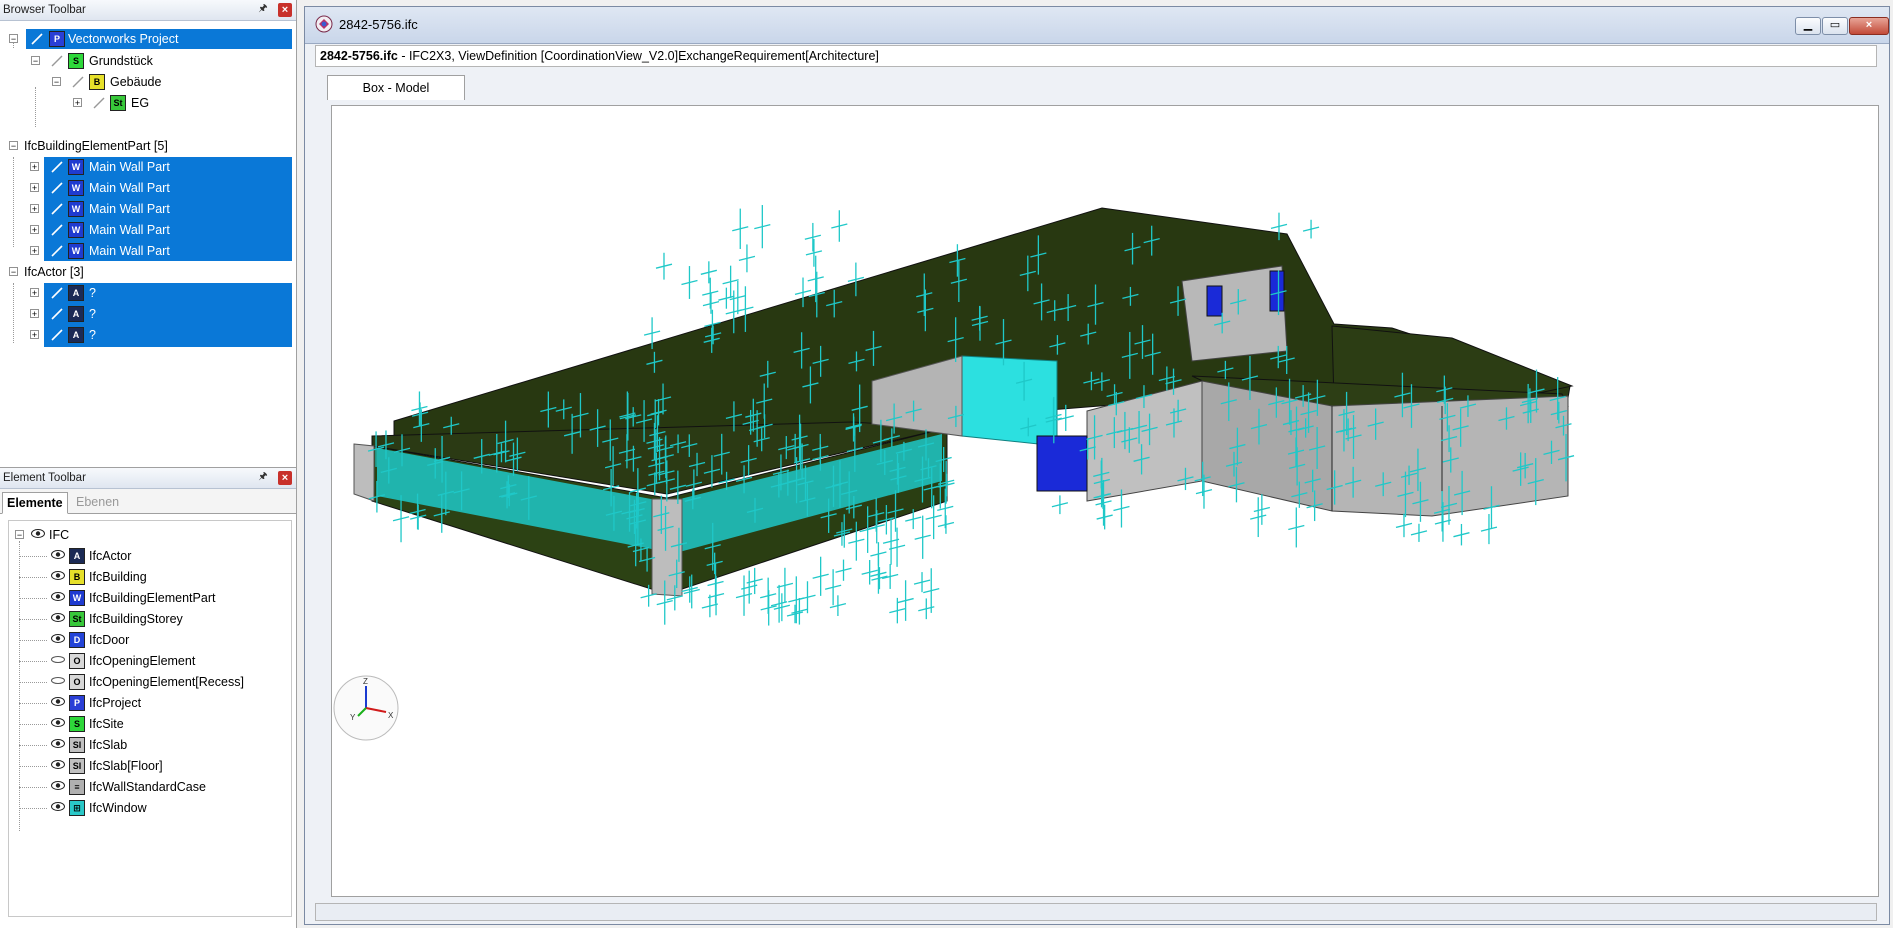 The width and height of the screenshot is (1893, 928). What do you see at coordinates (97, 502) in the screenshot?
I see `tab-ebenen: Ebenen` at bounding box center [97, 502].